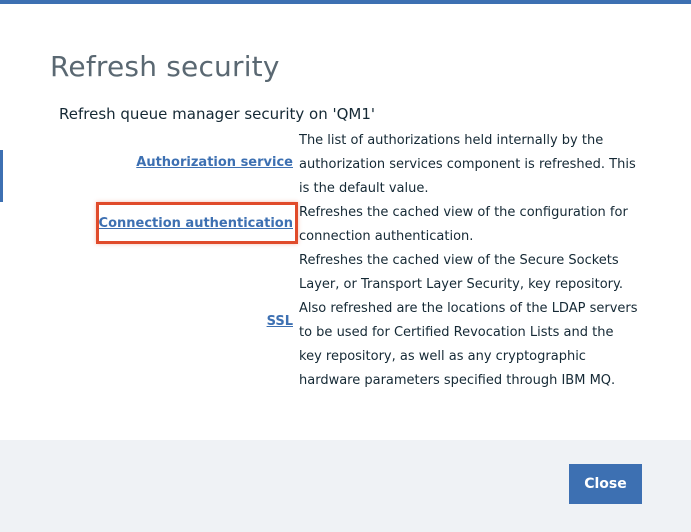 This screenshot has width=691, height=532. I want to click on dialog-subtitle: Refresh queue manager security on 'QM1', so click(217, 114).